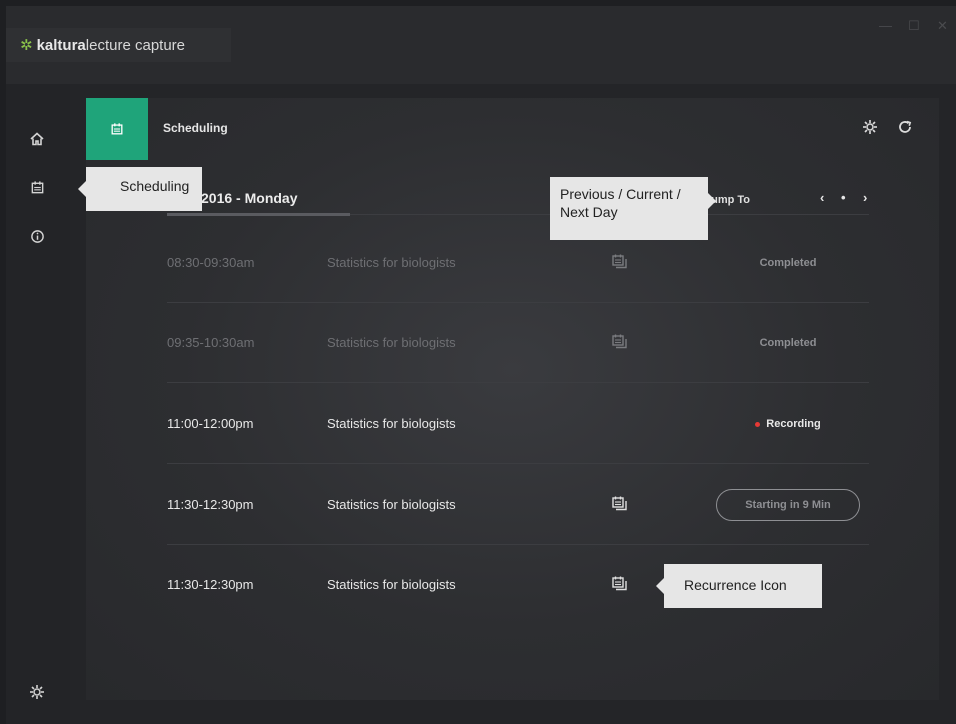 Image resolution: width=956 pixels, height=724 pixels. What do you see at coordinates (481, 45) in the screenshot?
I see `title-bar: ✲ kaltura lecture capture — ☐ ✕` at bounding box center [481, 45].